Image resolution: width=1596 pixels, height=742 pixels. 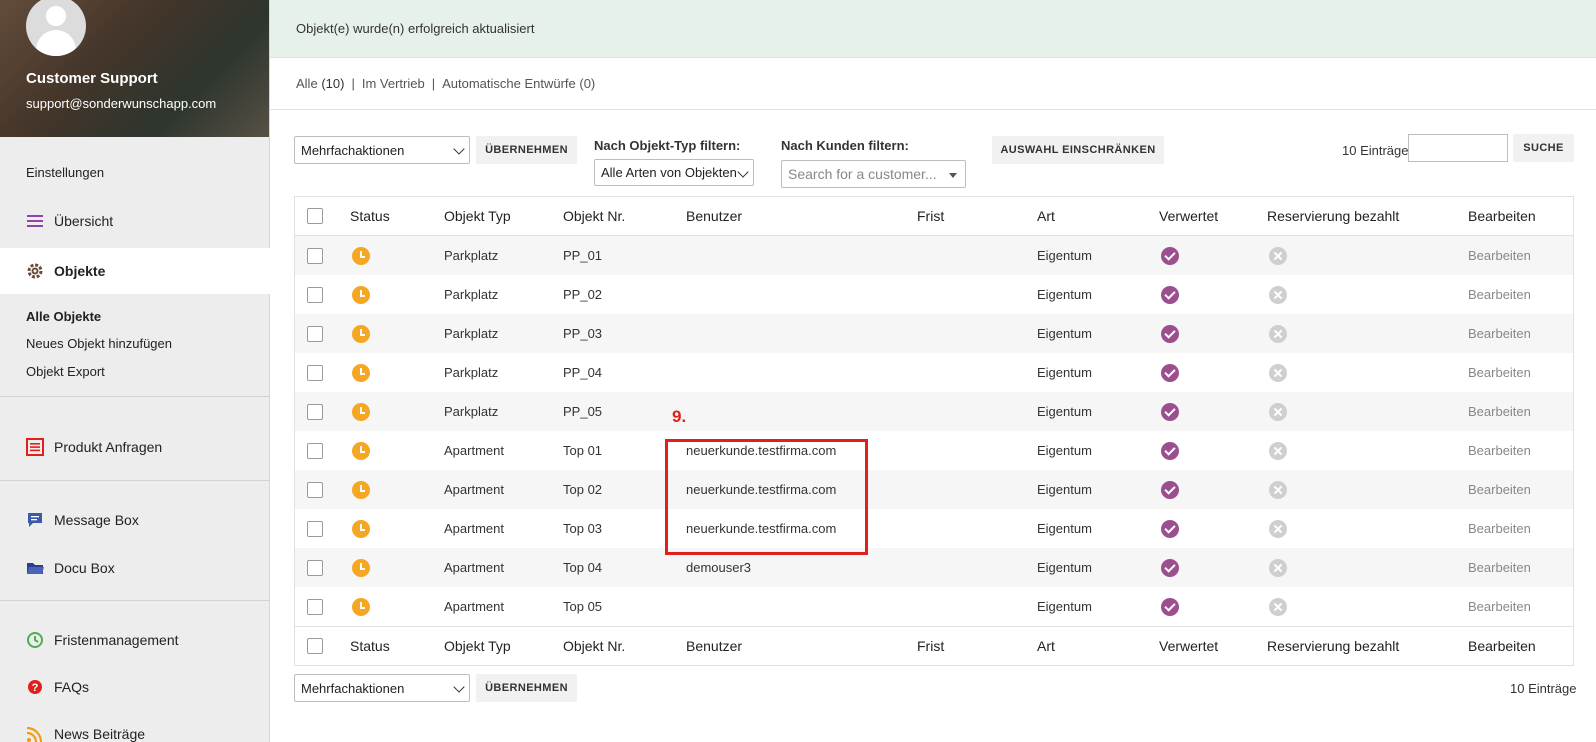 I want to click on column-footer-used: Verwertet, so click(x=1188, y=646).